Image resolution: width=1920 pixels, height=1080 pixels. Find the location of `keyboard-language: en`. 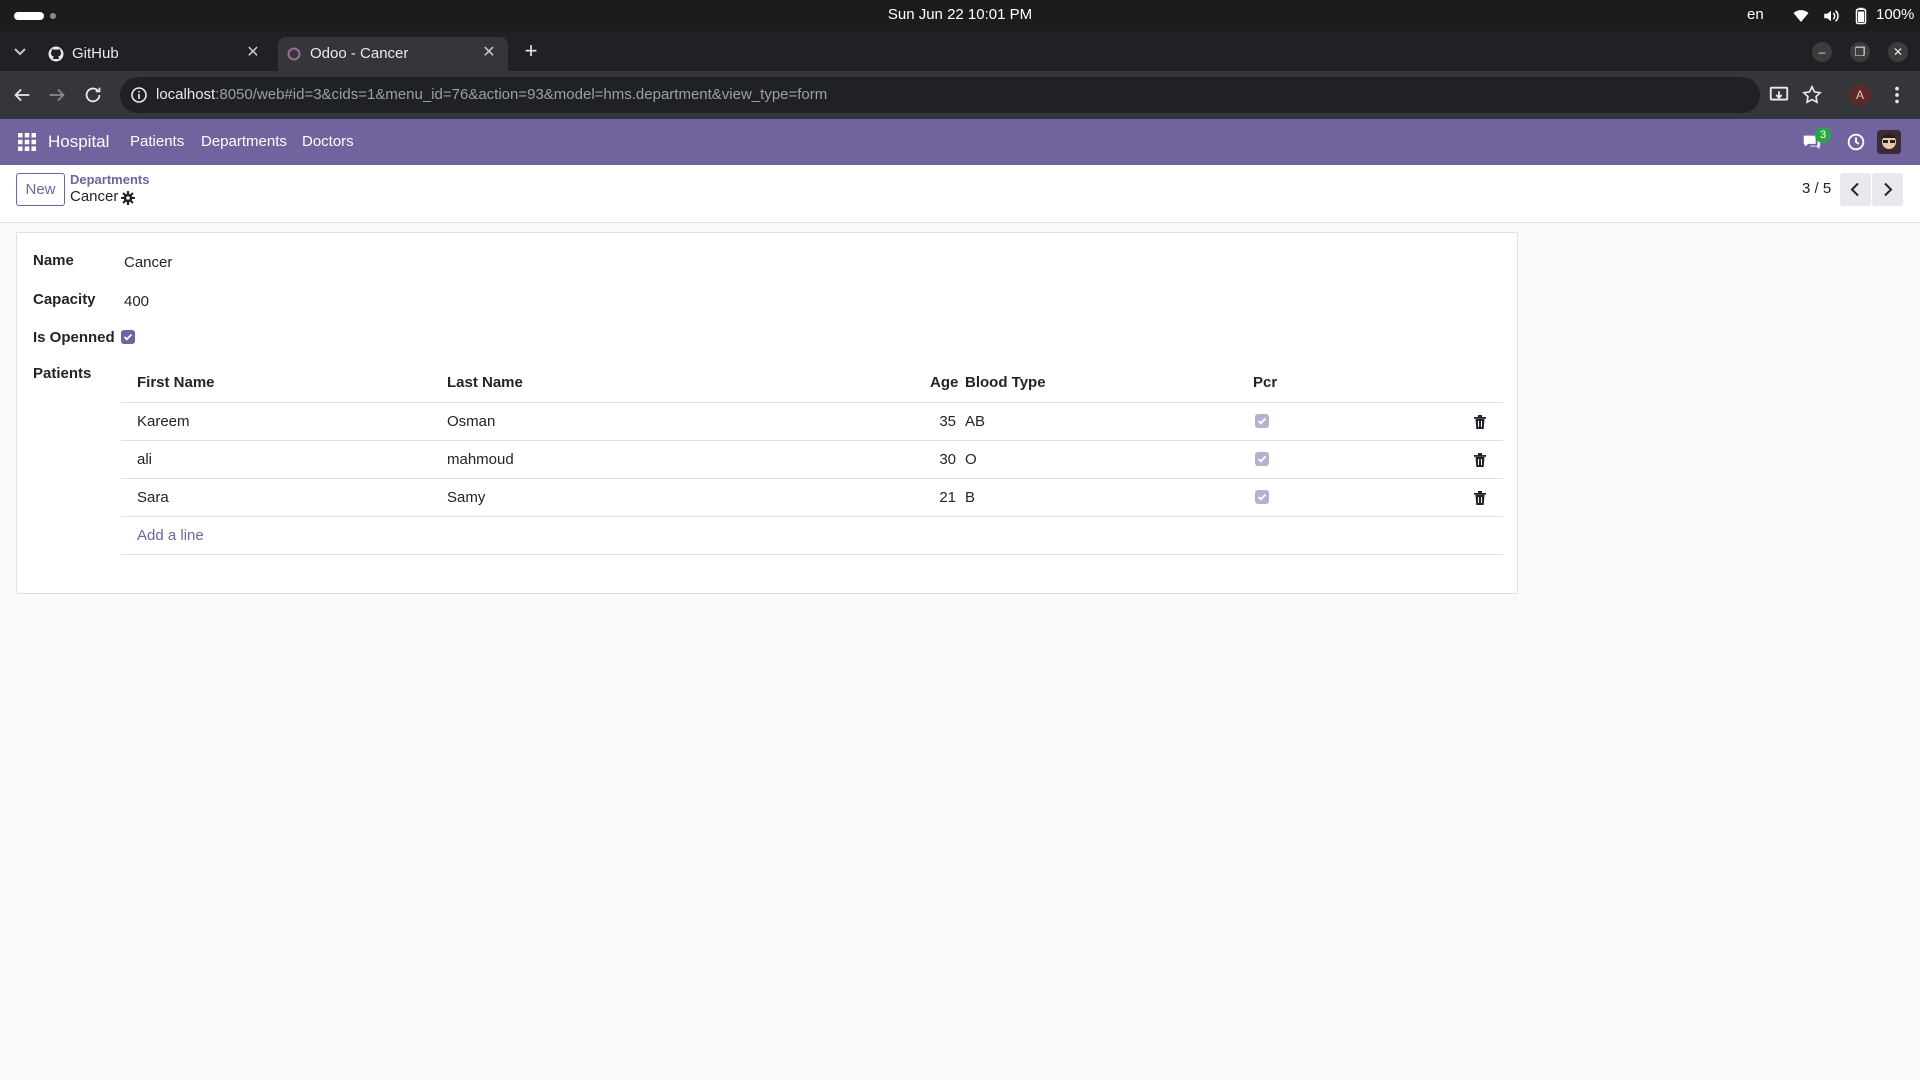

keyboard-language: en is located at coordinates (1755, 14).